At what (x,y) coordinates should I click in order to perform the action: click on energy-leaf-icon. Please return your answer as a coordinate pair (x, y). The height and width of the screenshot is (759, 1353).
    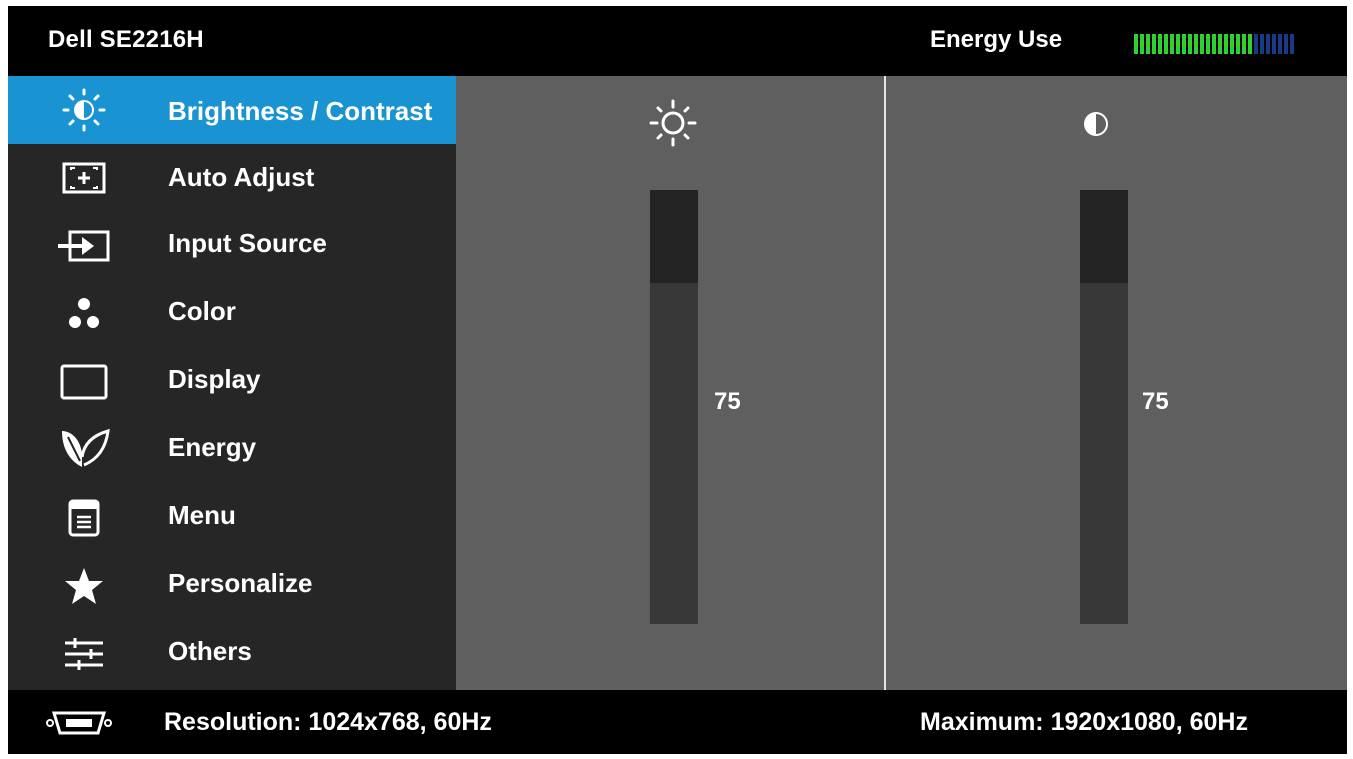
    Looking at the image, I should click on (84, 448).